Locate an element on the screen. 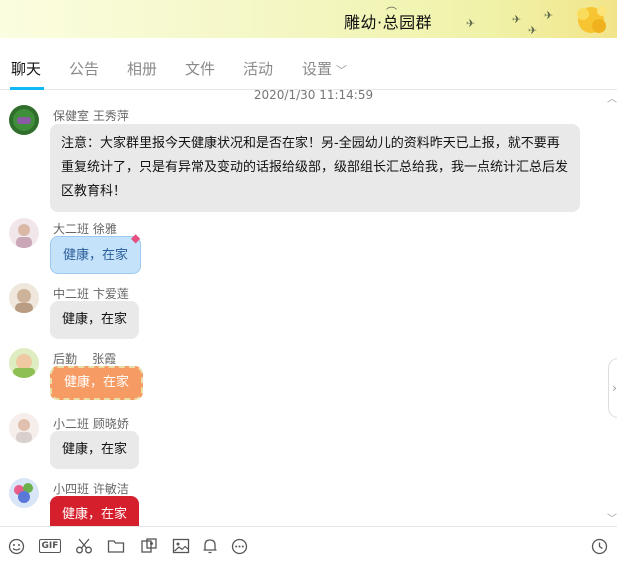 This screenshot has width=617, height=565. history-icon is located at coordinates (599, 546).